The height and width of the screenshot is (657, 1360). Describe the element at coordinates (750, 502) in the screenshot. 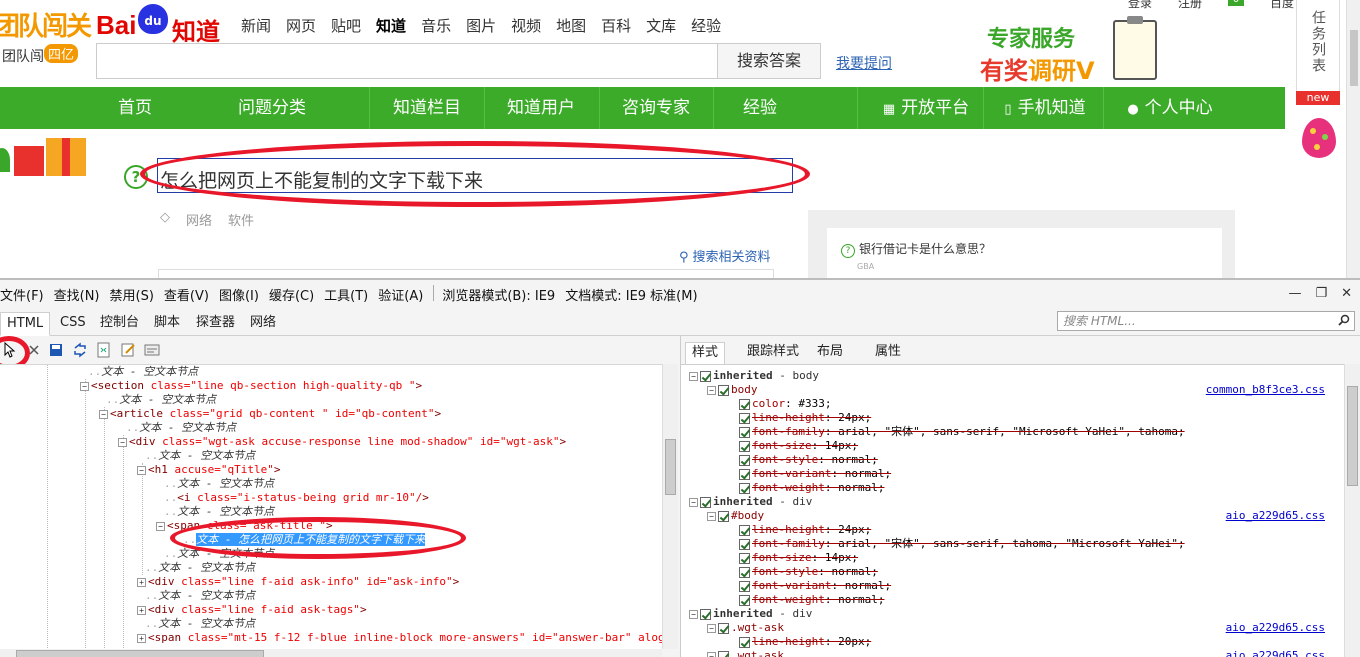

I see `rule-group-inherited-div: − inherited - div` at that location.